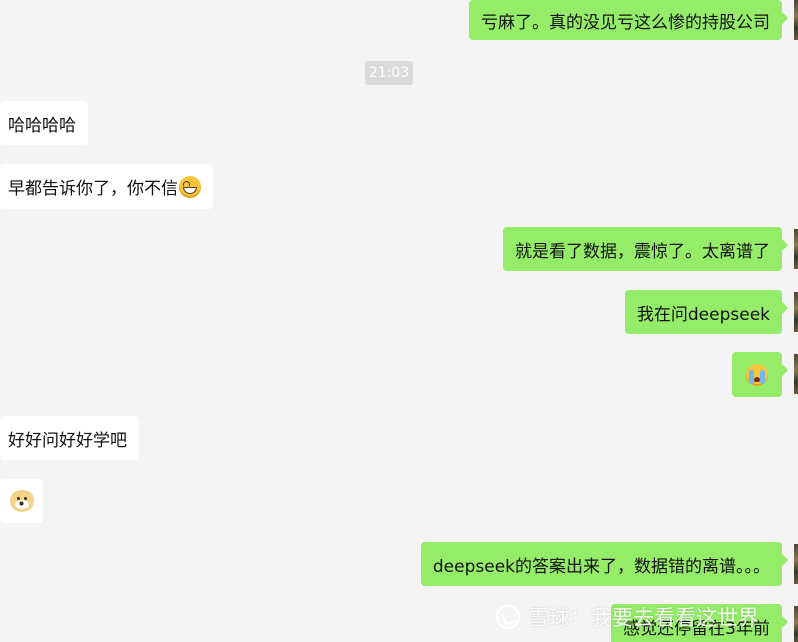  What do you see at coordinates (601, 566) in the screenshot?
I see `message-text: deepseek的答案出来了，数据错的离谱。。。` at bounding box center [601, 566].